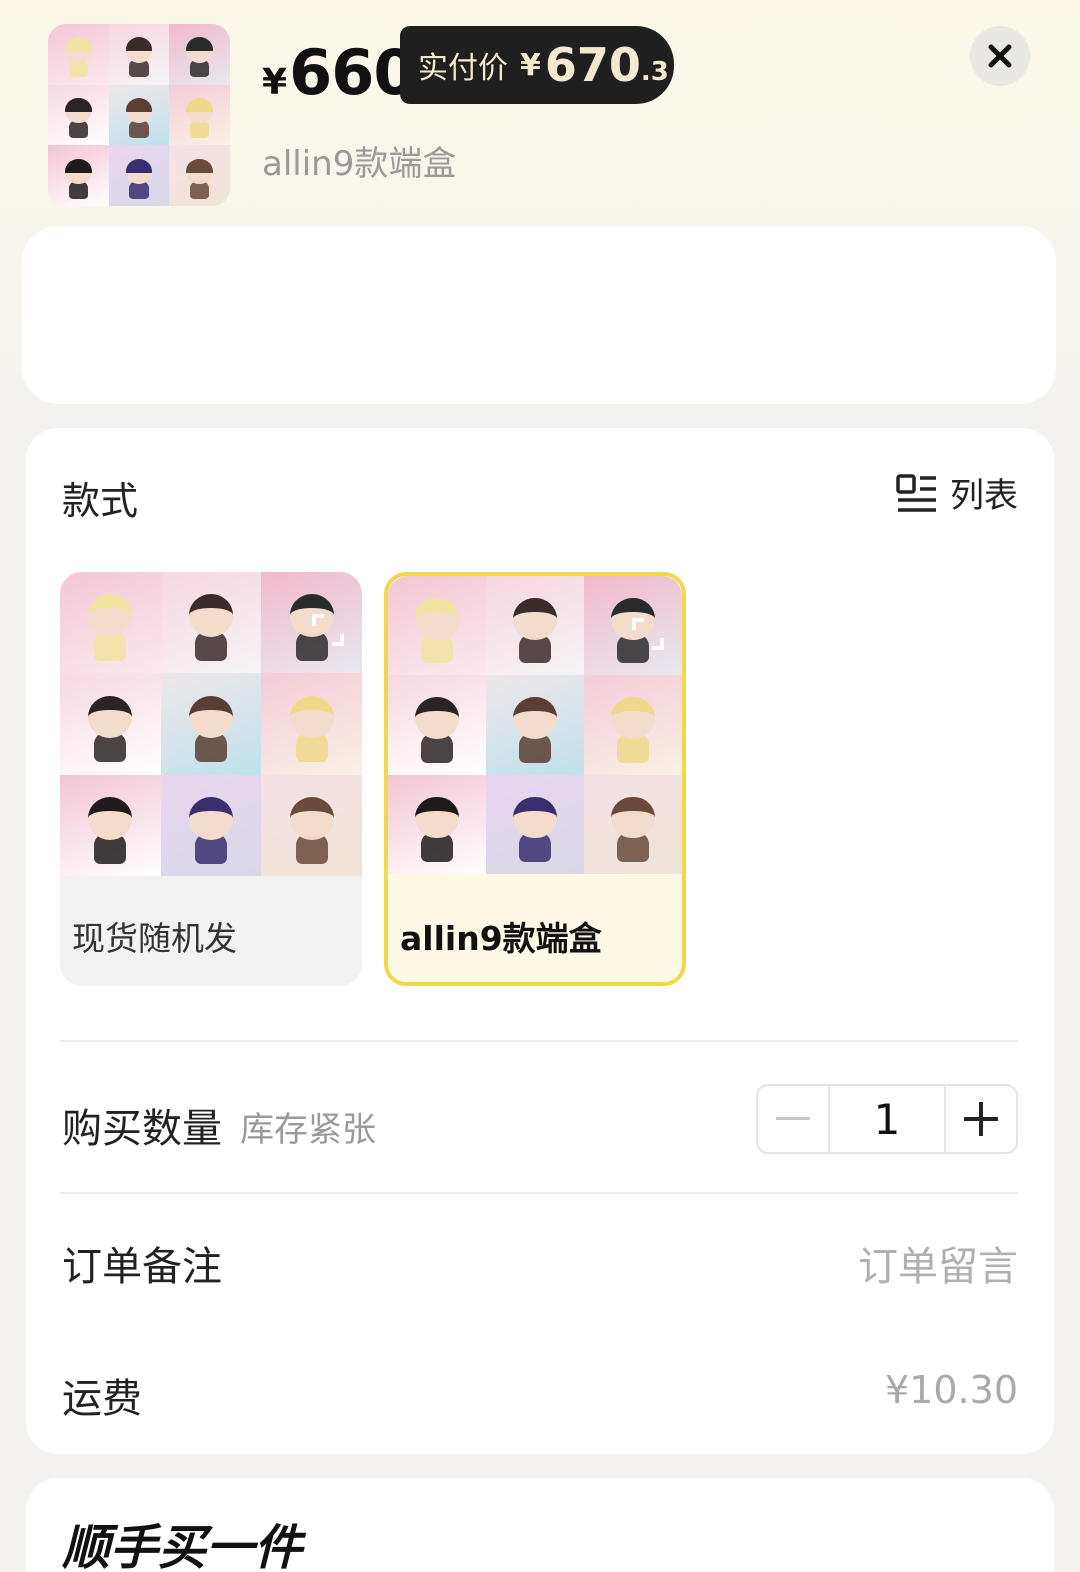 The image size is (1080, 1572). I want to click on paid-price-badge: 实付价 ¥ 670 .3, so click(537, 65).